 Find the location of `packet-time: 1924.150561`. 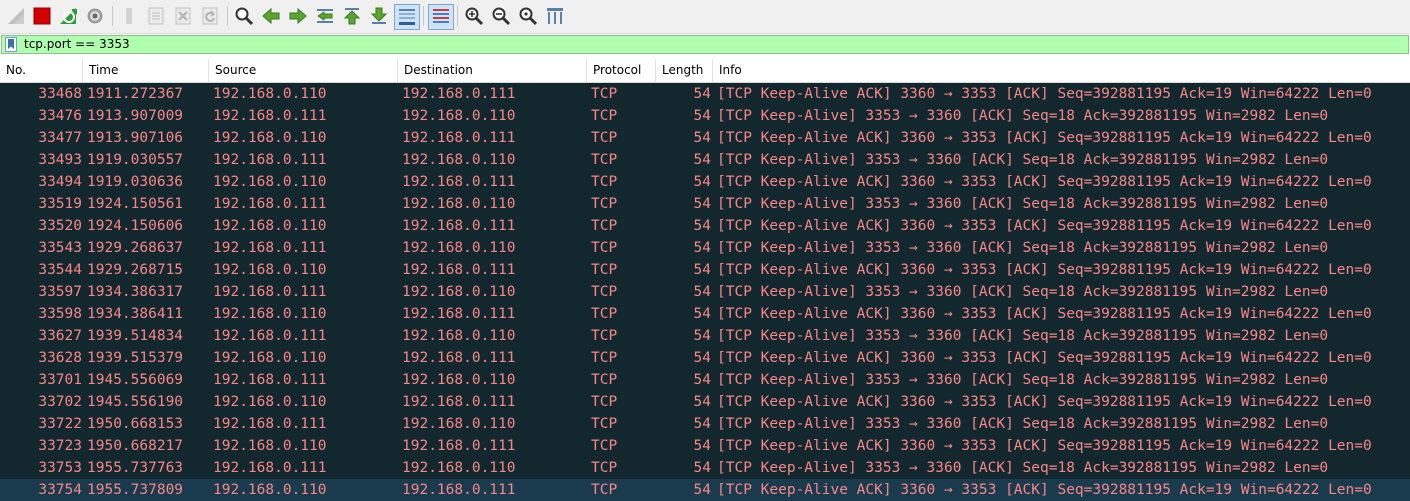

packet-time: 1924.150561 is located at coordinates (135, 204).